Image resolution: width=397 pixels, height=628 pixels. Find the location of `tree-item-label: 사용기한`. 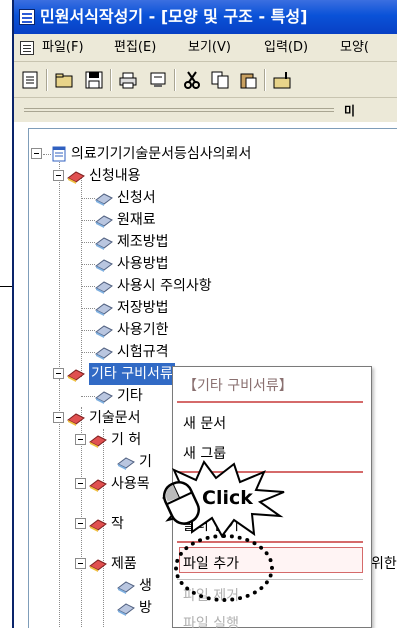

tree-item-label: 사용기한 is located at coordinates (143, 330).